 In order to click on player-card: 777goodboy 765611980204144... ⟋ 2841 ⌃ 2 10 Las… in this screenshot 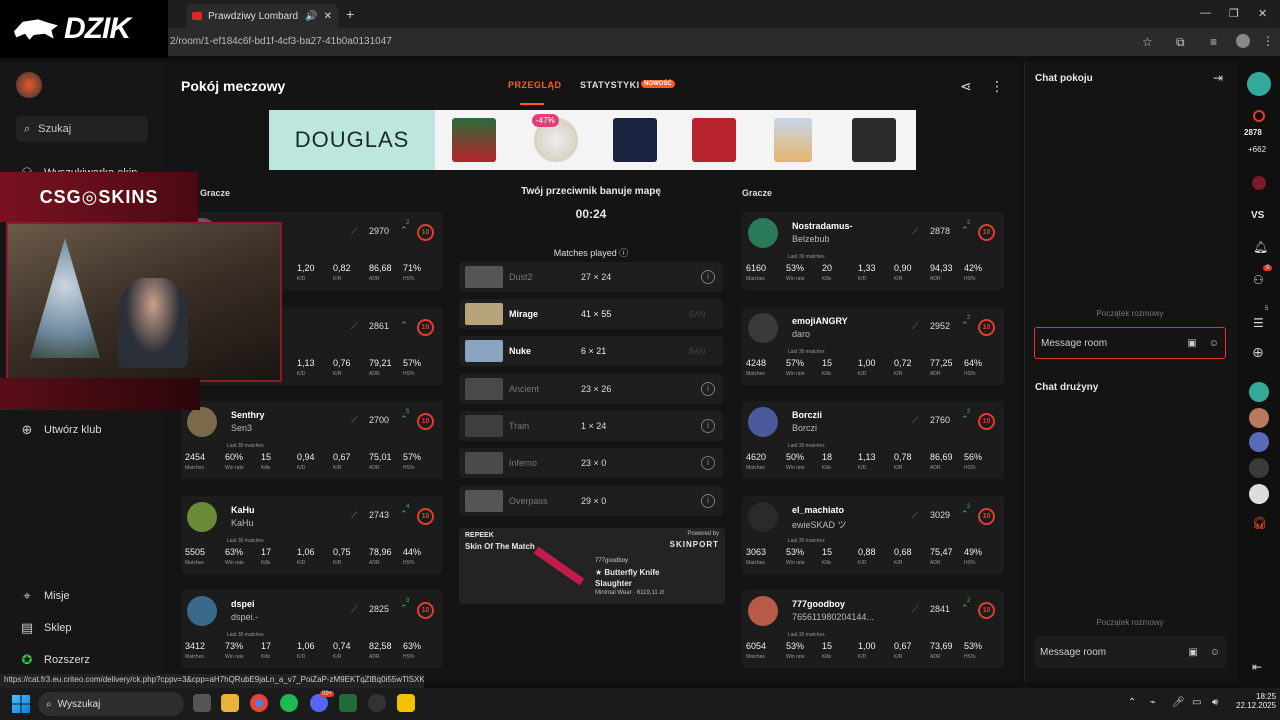, I will do `click(873, 629)`.